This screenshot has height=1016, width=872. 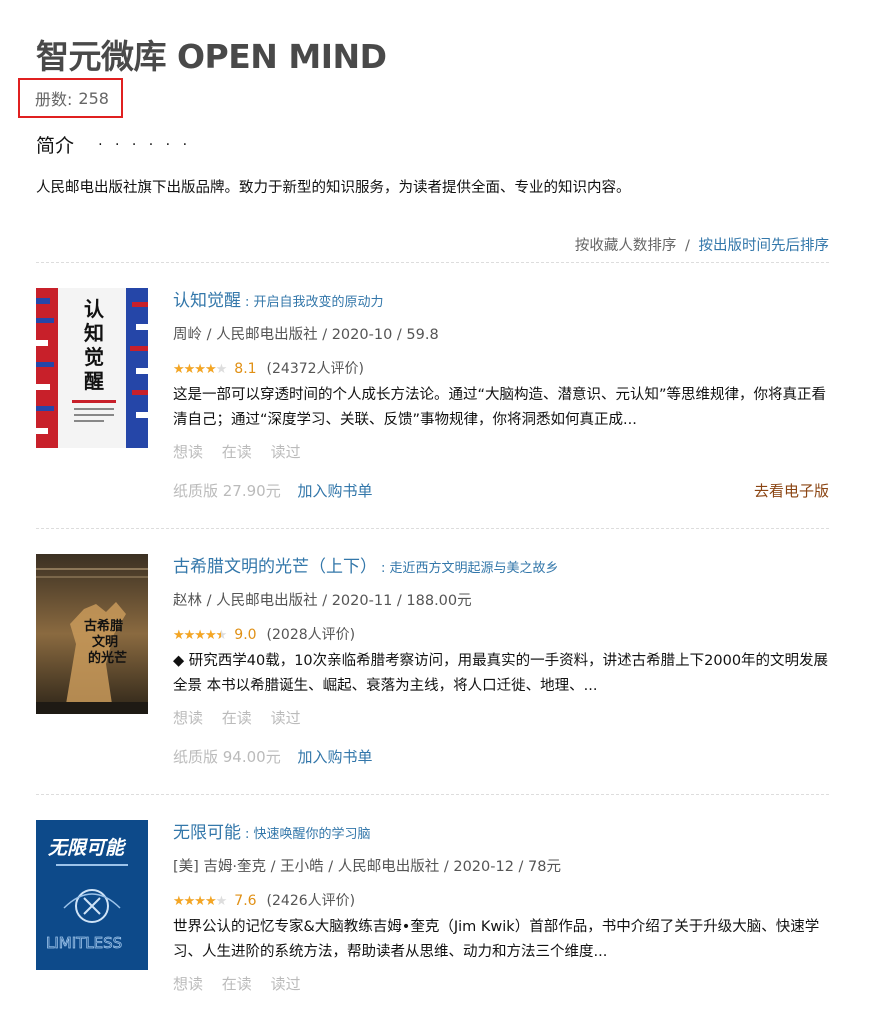 I want to click on svg-text: LIMITLESS, so click(x=84, y=943).